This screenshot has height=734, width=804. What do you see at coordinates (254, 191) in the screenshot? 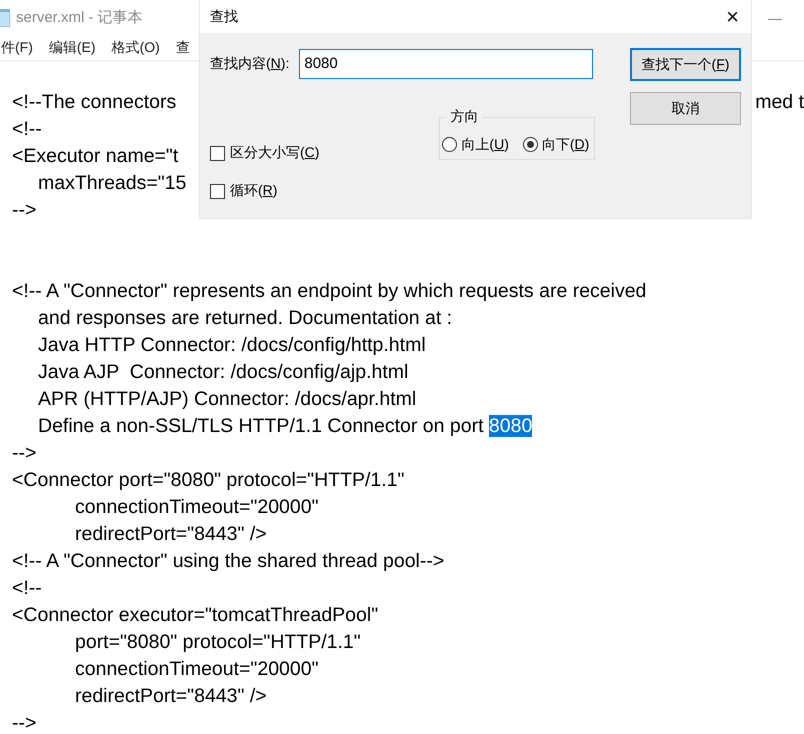
I see `checkbox-label: 循环(R)` at bounding box center [254, 191].